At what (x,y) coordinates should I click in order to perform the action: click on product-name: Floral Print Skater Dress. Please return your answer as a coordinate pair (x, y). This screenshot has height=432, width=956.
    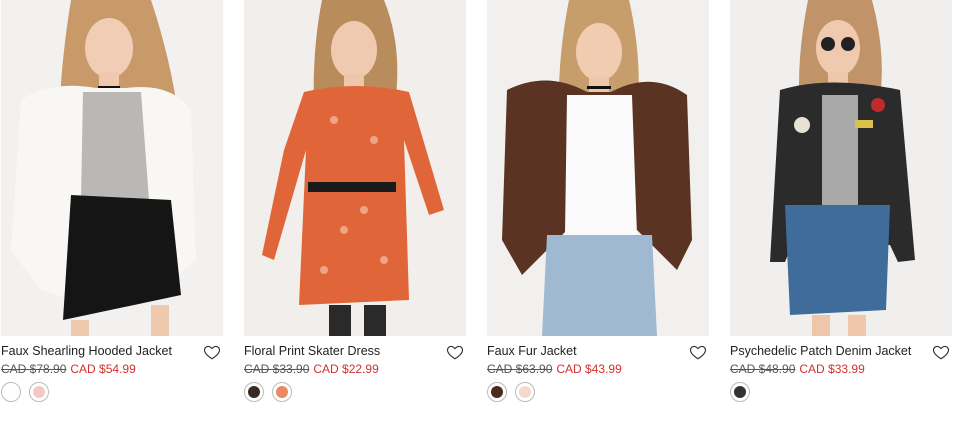
    Looking at the image, I should click on (355, 351).